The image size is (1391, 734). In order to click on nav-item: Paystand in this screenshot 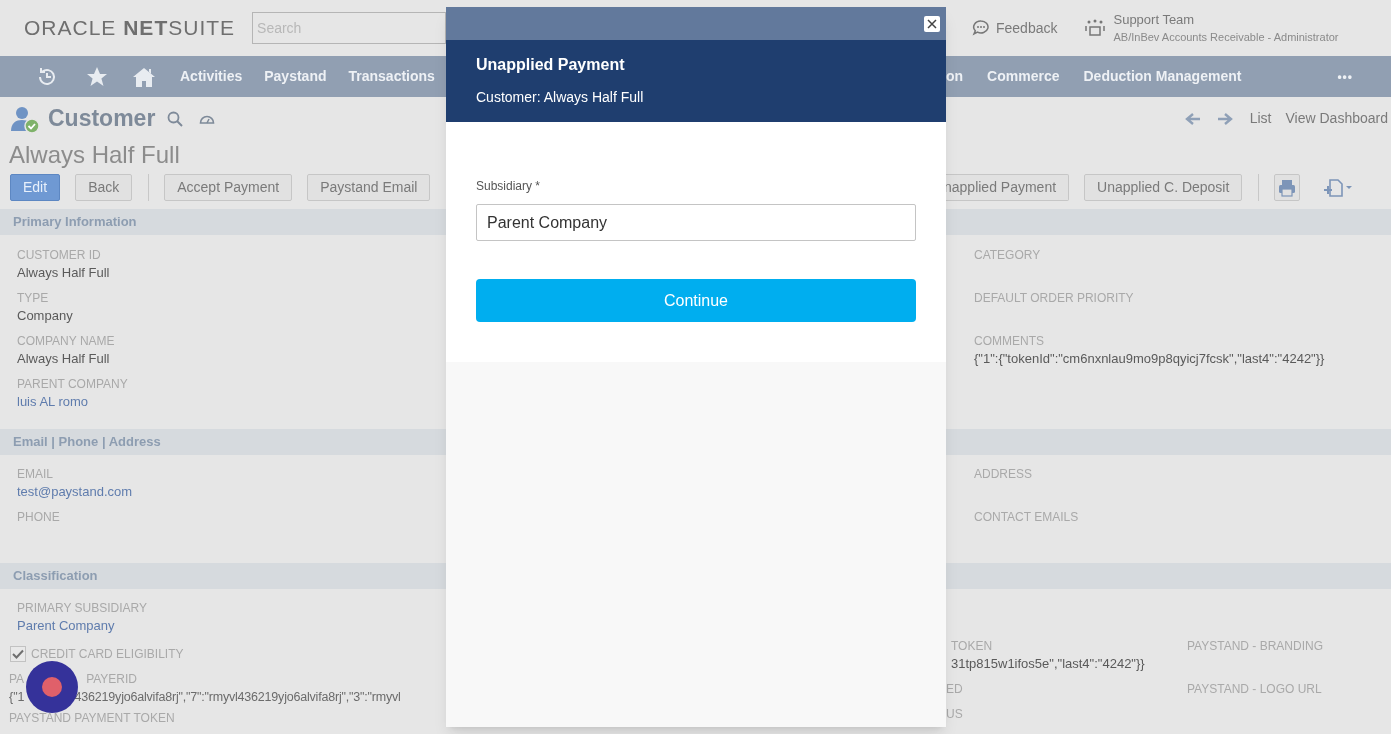, I will do `click(295, 76)`.